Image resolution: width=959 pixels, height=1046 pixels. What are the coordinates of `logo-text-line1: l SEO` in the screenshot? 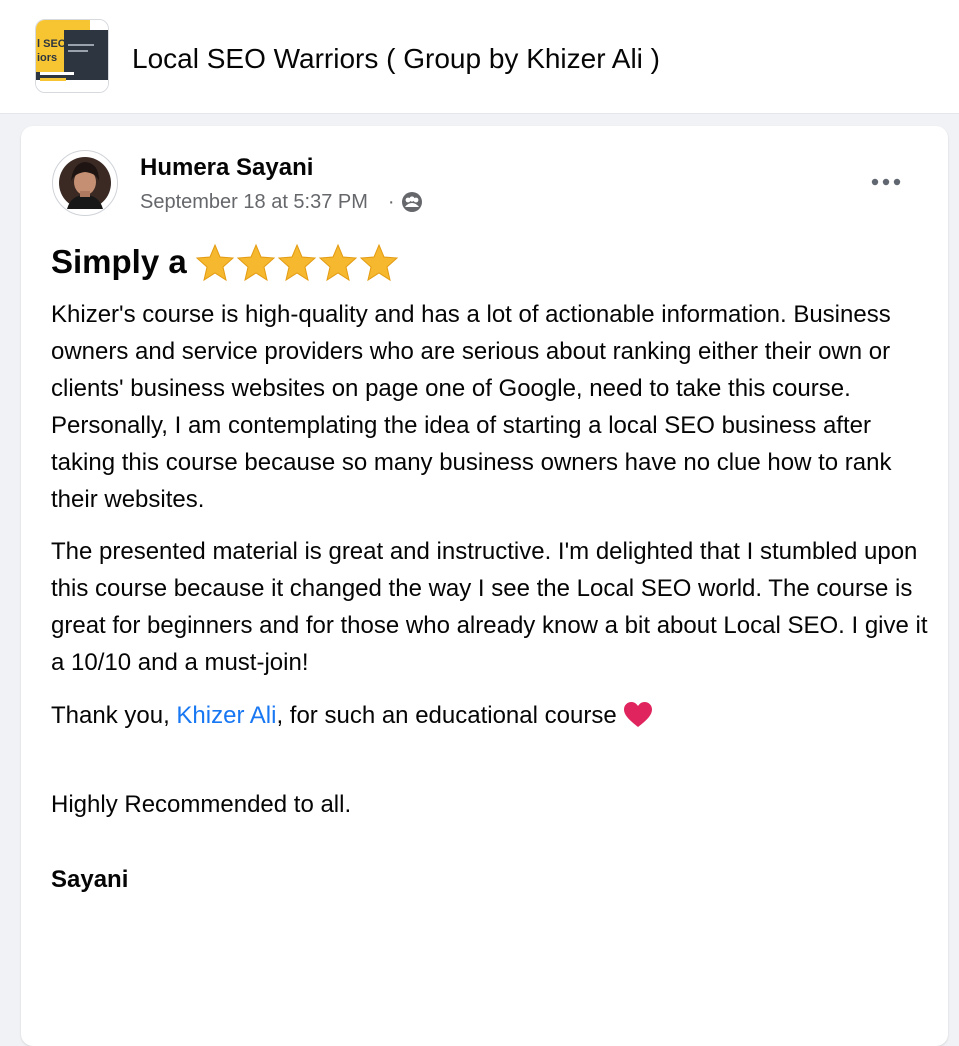 It's located at (52, 44).